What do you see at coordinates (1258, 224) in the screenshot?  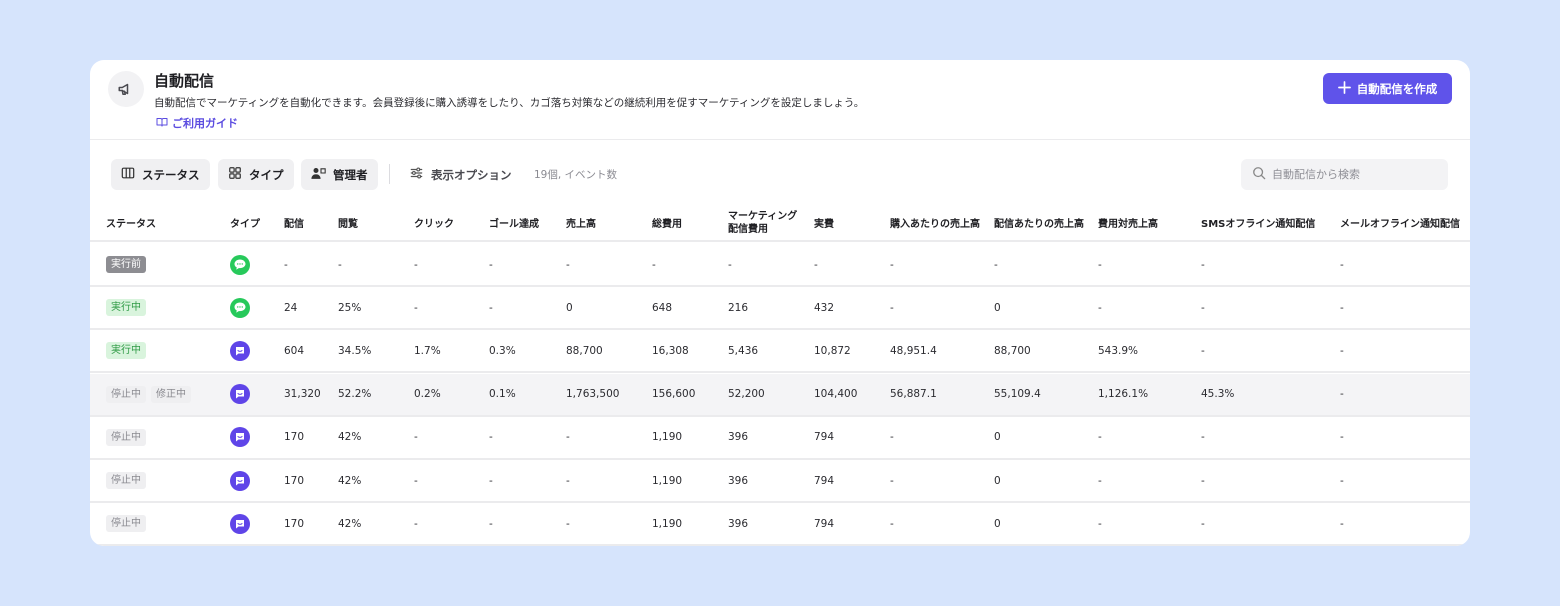 I see `column-header-sms-offline: SMSオフライン通知配信` at bounding box center [1258, 224].